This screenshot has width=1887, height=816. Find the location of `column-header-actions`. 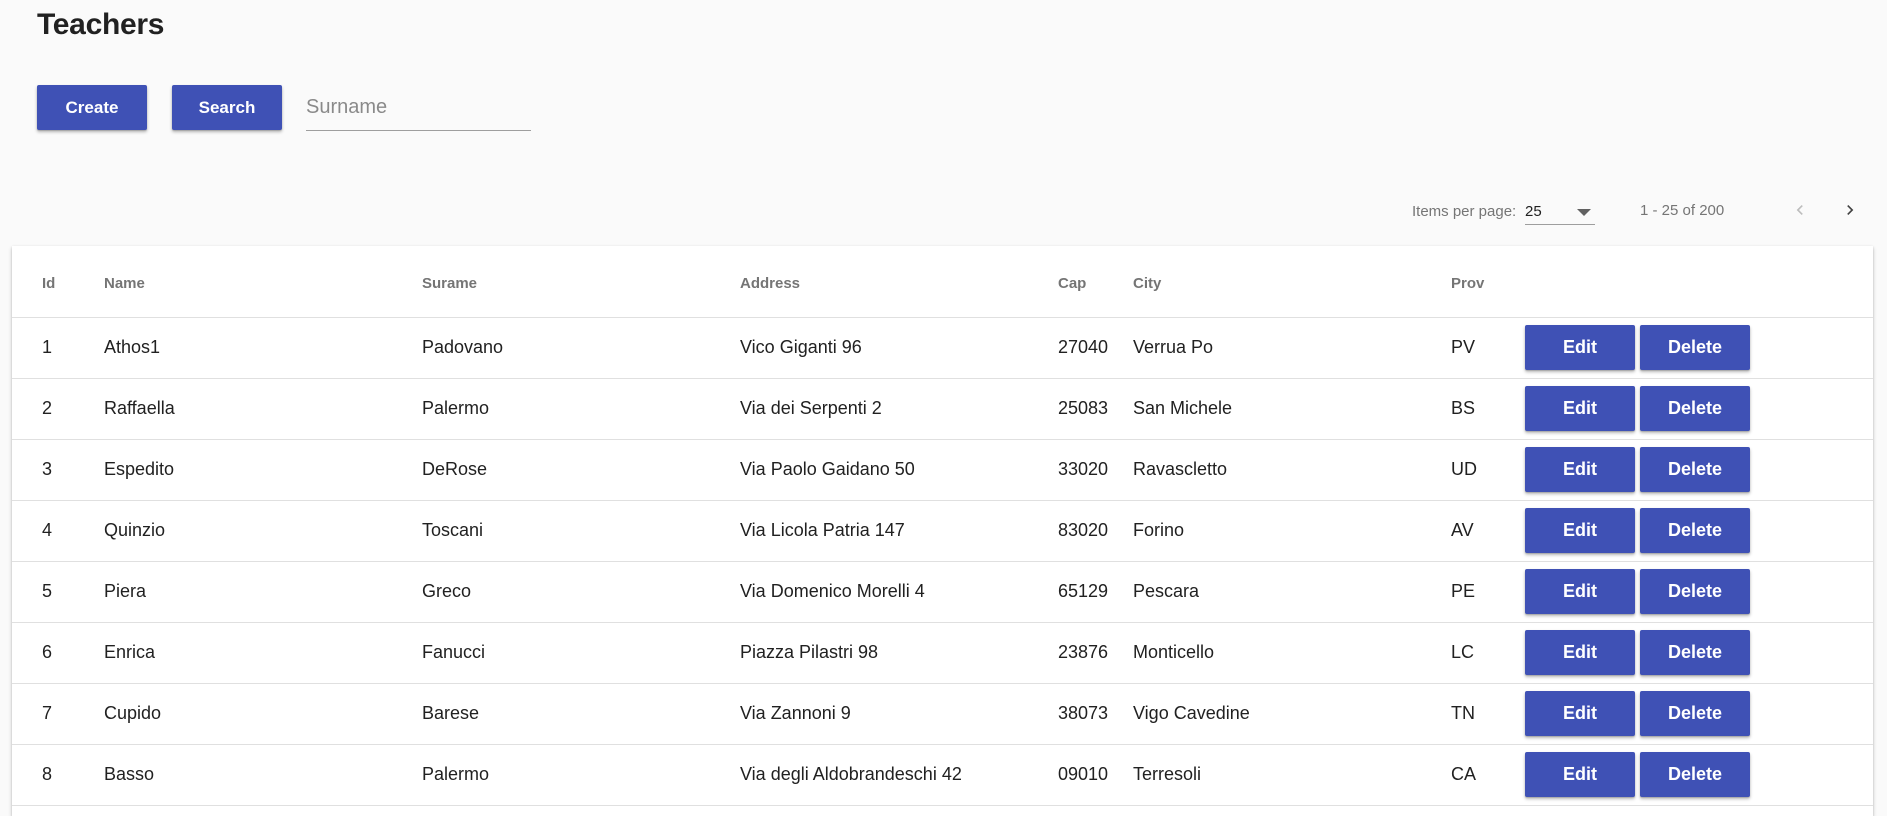

column-header-actions is located at coordinates (1699, 282).